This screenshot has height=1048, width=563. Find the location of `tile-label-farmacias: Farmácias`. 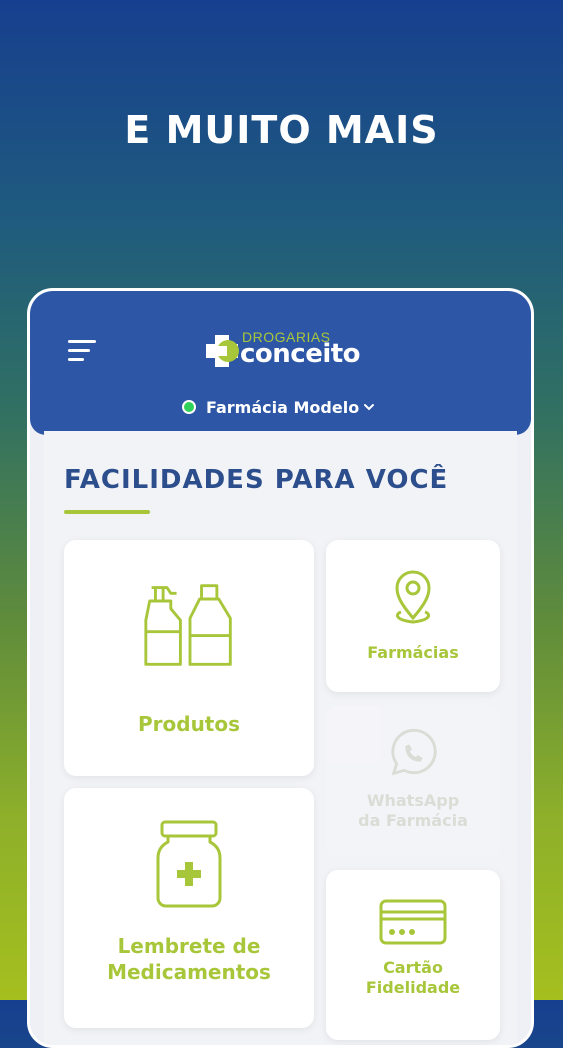

tile-label-farmacias: Farmácias is located at coordinates (413, 652).